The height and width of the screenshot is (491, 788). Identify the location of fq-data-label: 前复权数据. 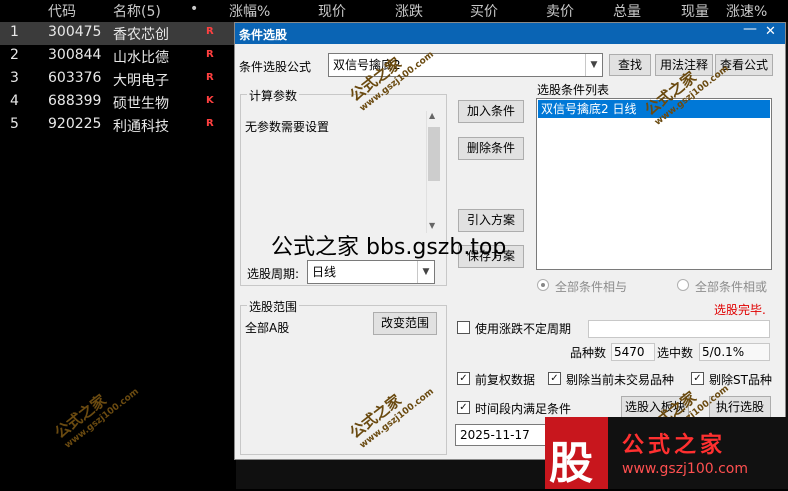
(505, 380).